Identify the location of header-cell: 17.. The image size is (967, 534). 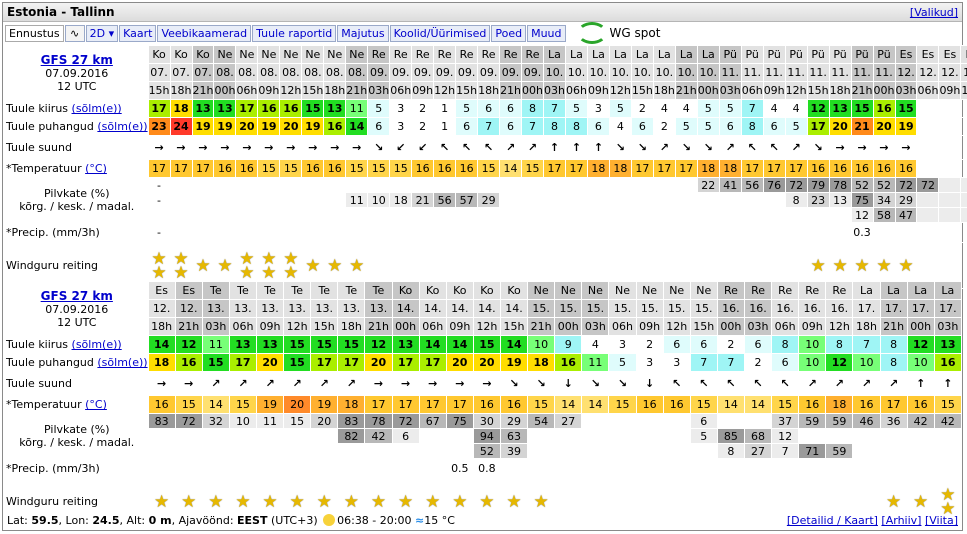
(866, 308).